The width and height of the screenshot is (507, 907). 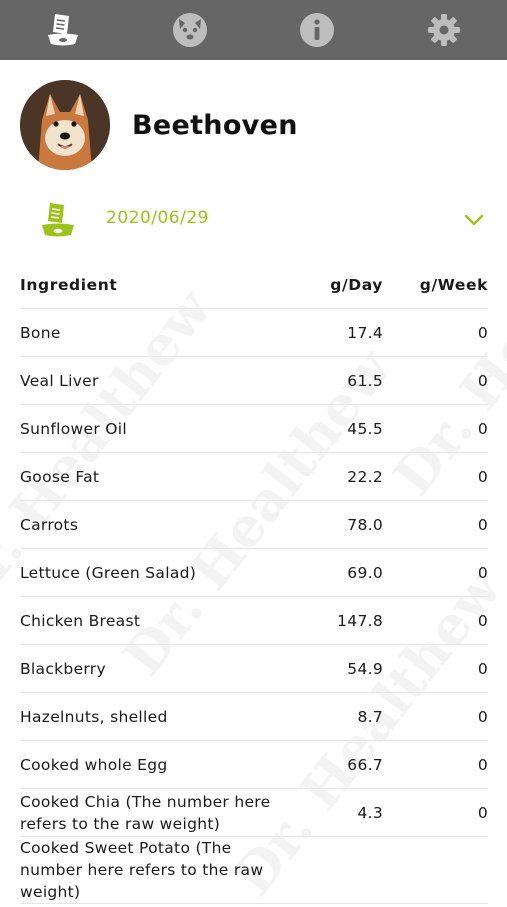 I want to click on ingredient-name: Veal Liver, so click(x=155, y=380).